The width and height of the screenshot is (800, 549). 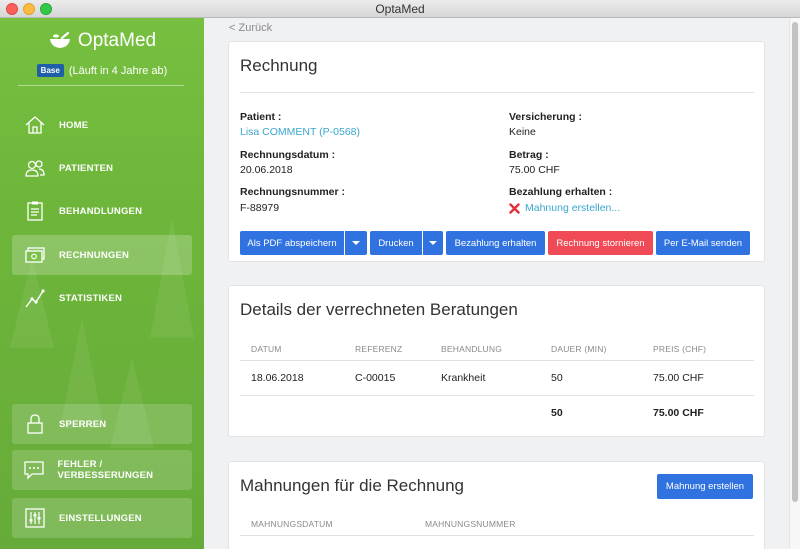 I want to click on sidebar-item-invoices: RECHNUNGEN, so click(x=102, y=255).